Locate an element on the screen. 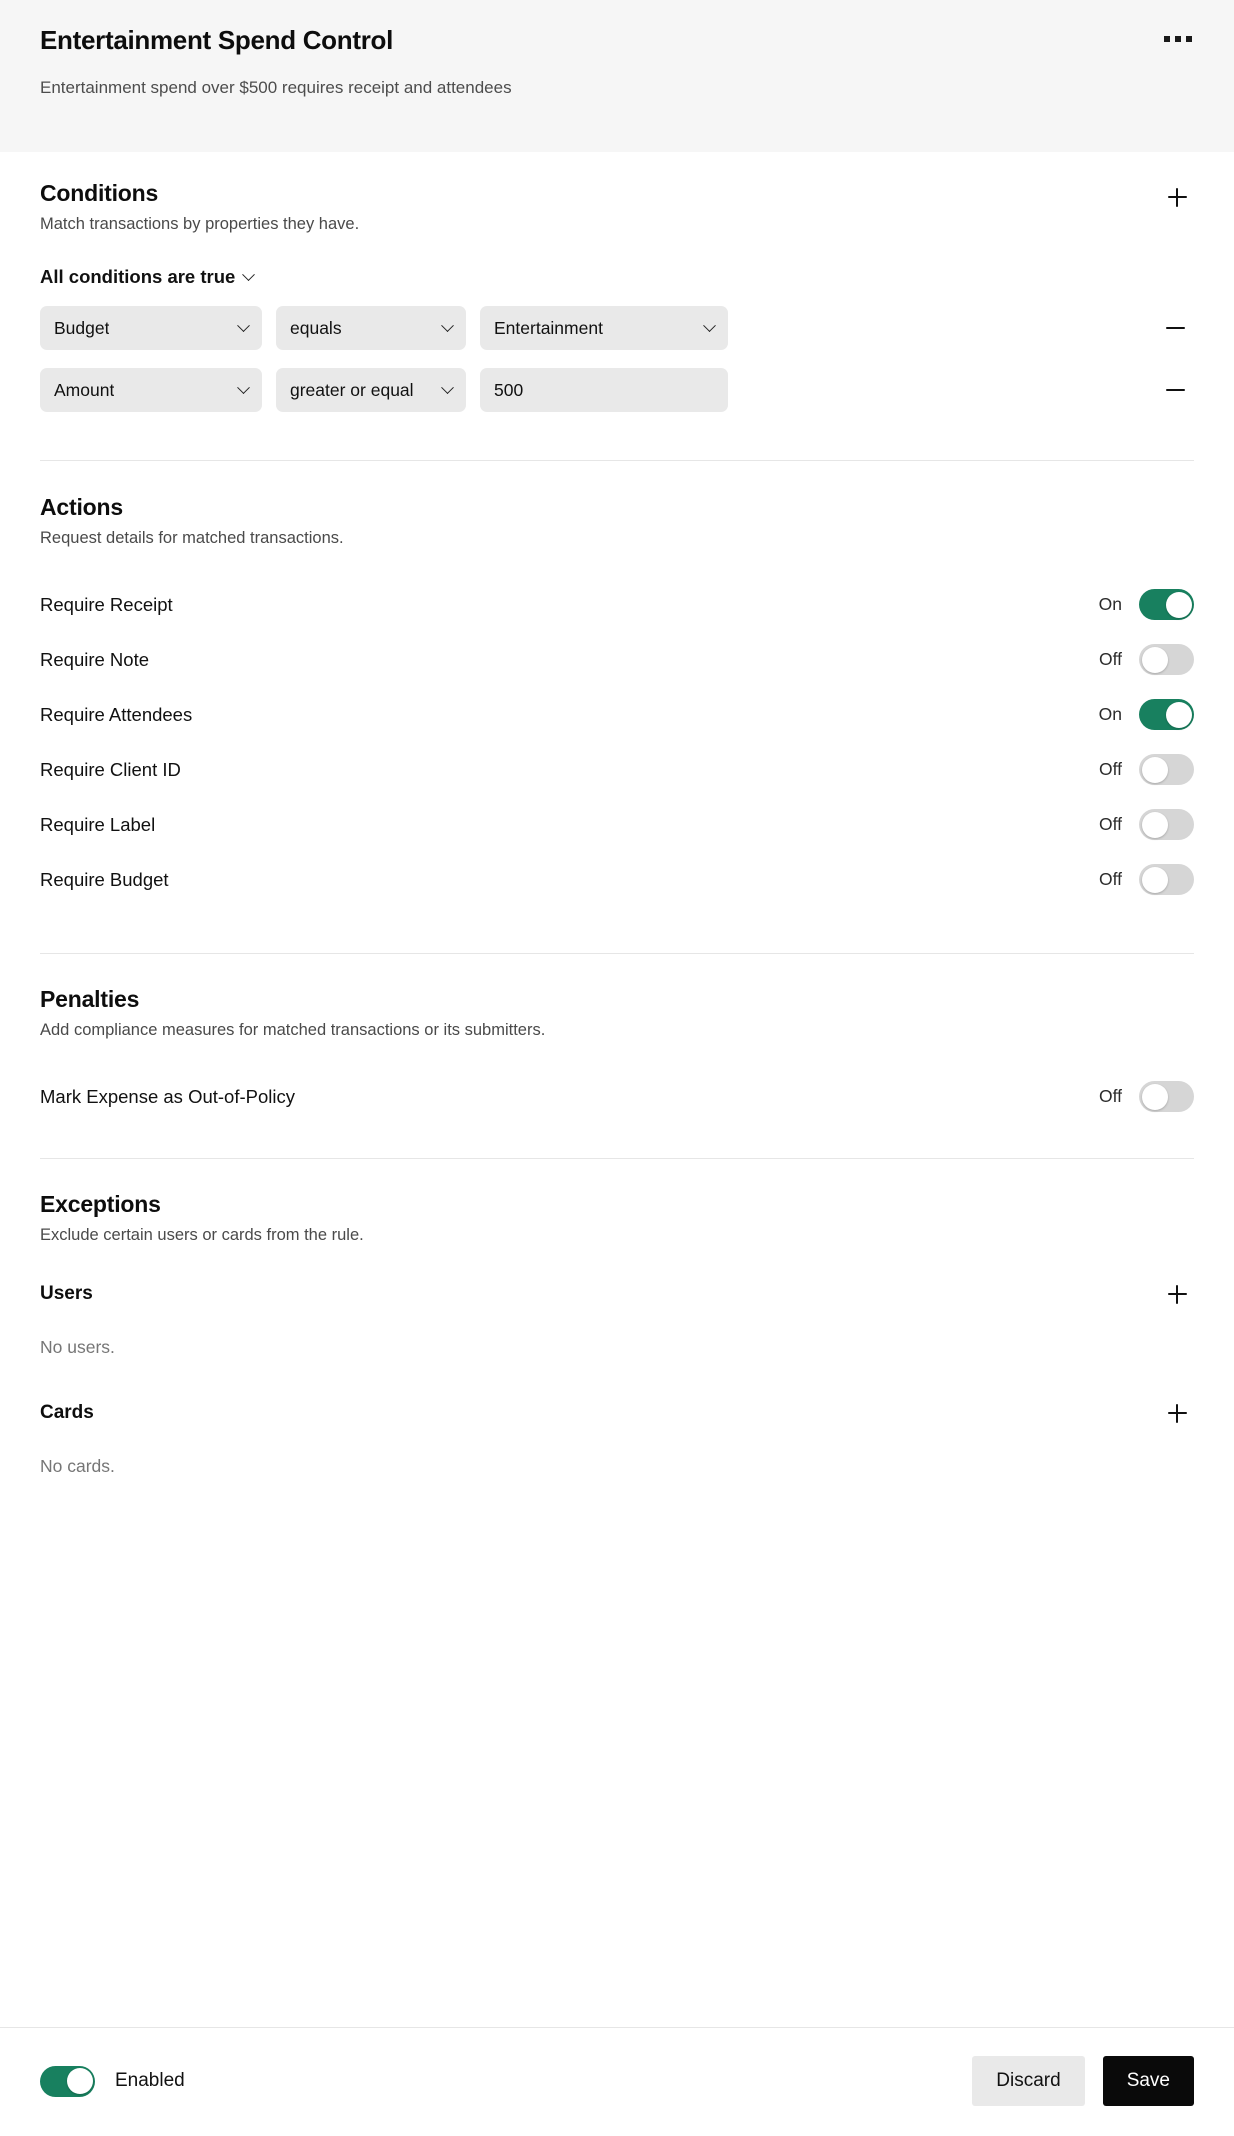 This screenshot has width=1234, height=2136. condition-row: Amount greater or equal is located at coordinates (617, 390).